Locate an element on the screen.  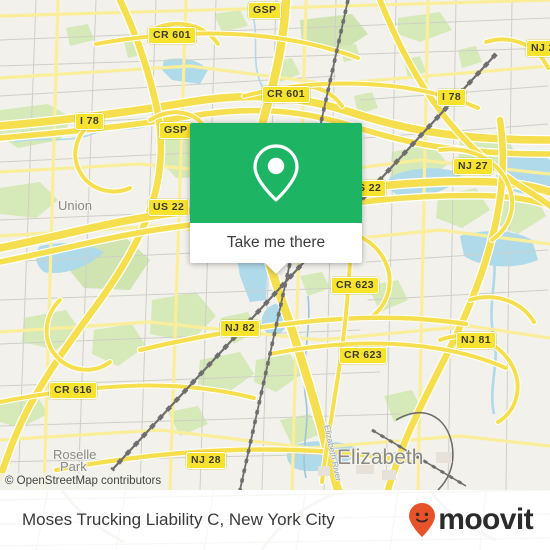
map-pin-icon is located at coordinates (276, 173).